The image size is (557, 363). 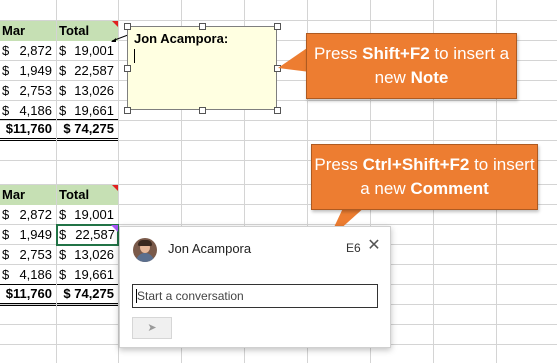 I want to click on note-box: Jon Acampora:, so click(x=202, y=68).